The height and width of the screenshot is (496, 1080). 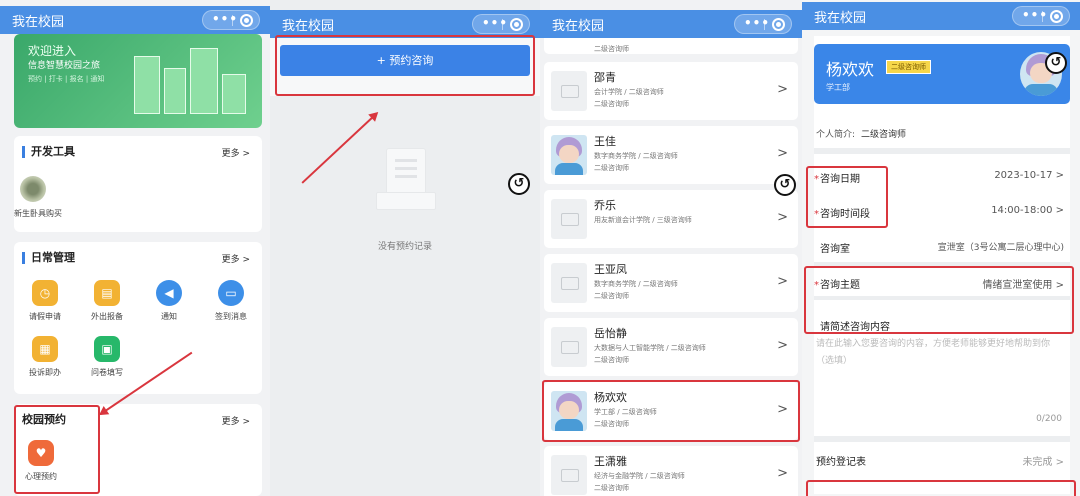 What do you see at coordinates (169, 293) in the screenshot?
I see `megaphone-icon: ◀` at bounding box center [169, 293].